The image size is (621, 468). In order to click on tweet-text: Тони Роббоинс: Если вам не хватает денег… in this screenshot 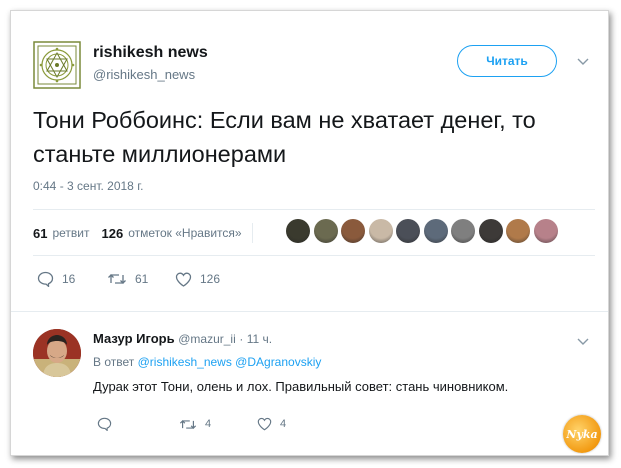, I will do `click(284, 137)`.